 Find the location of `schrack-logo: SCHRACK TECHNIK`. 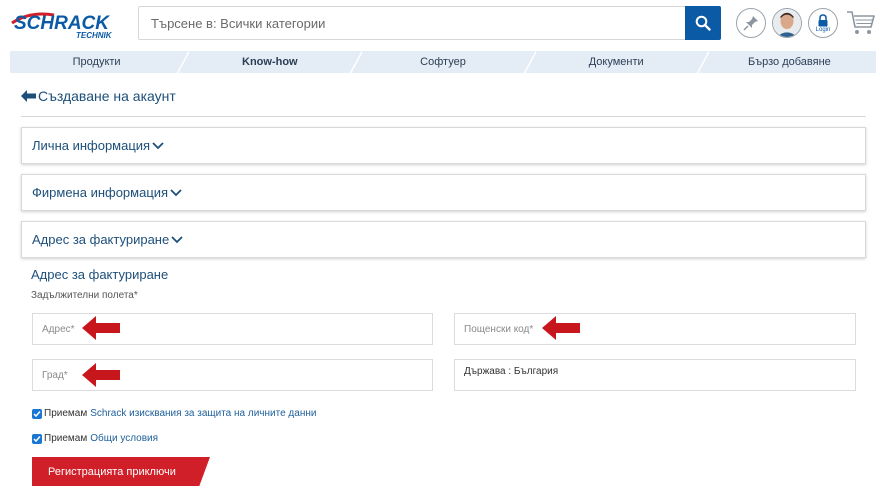

schrack-logo: SCHRACK TECHNIK is located at coordinates (67, 24).